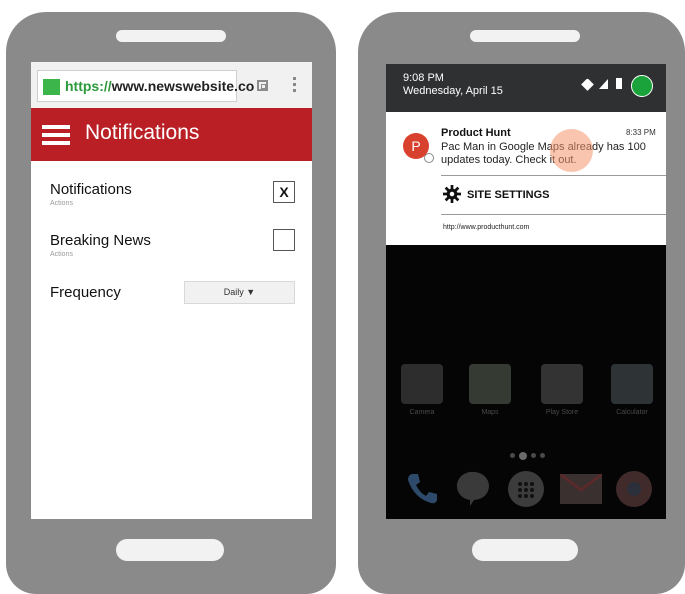 The image size is (685, 594). Describe the element at coordinates (422, 412) in the screenshot. I see `app-label: Camera` at that location.